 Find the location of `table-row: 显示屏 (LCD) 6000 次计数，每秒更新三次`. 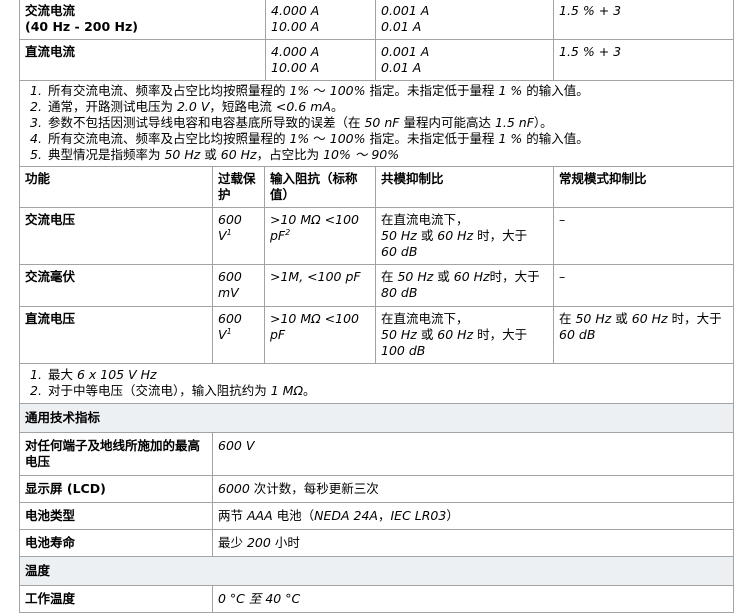

table-row: 显示屏 (LCD) 6000 次计数，每秒更新三次 is located at coordinates (377, 489).